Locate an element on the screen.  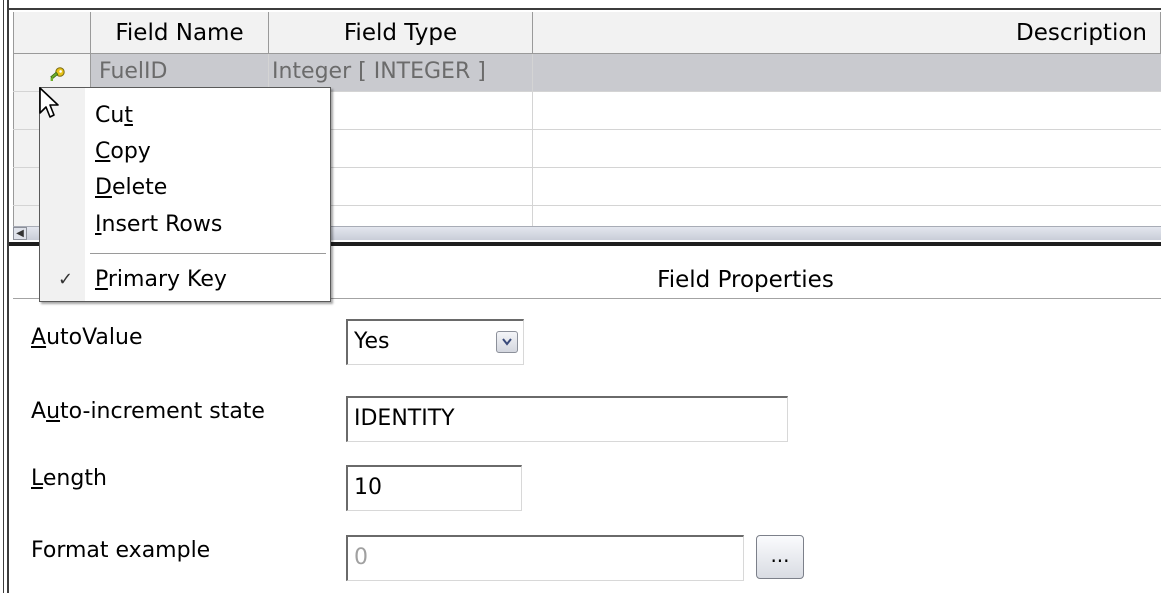
column-header-field-type: Field Type is located at coordinates (401, 33).